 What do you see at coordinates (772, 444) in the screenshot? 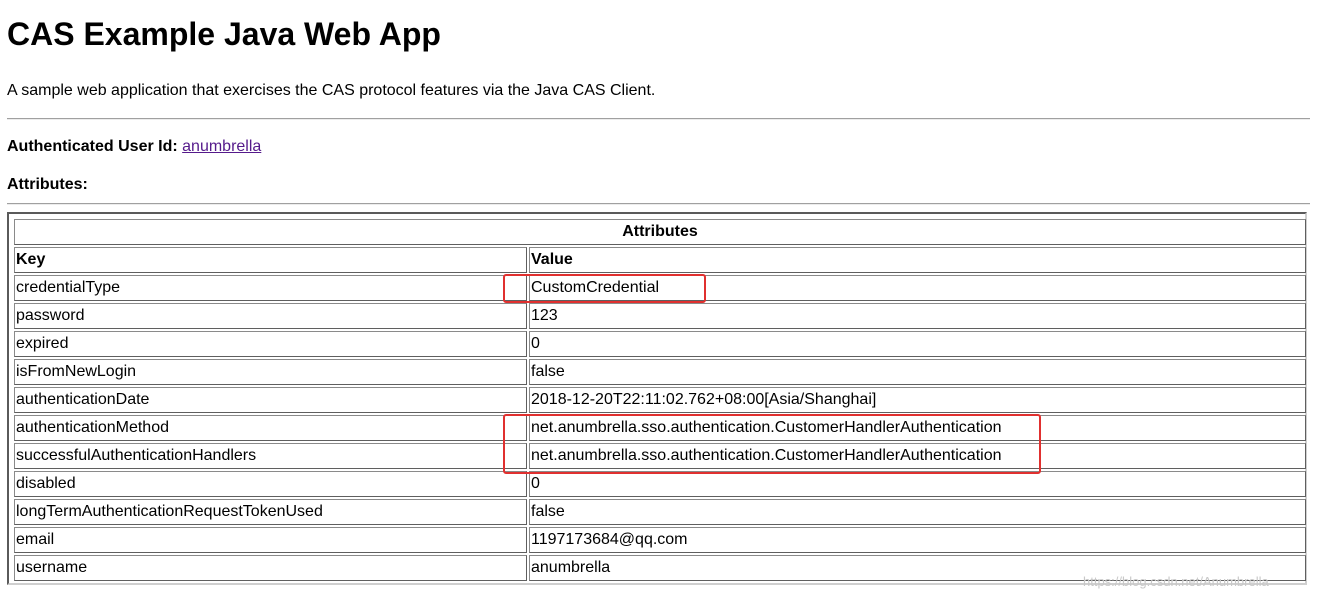
I see `highlight-authentication-handler` at bounding box center [772, 444].